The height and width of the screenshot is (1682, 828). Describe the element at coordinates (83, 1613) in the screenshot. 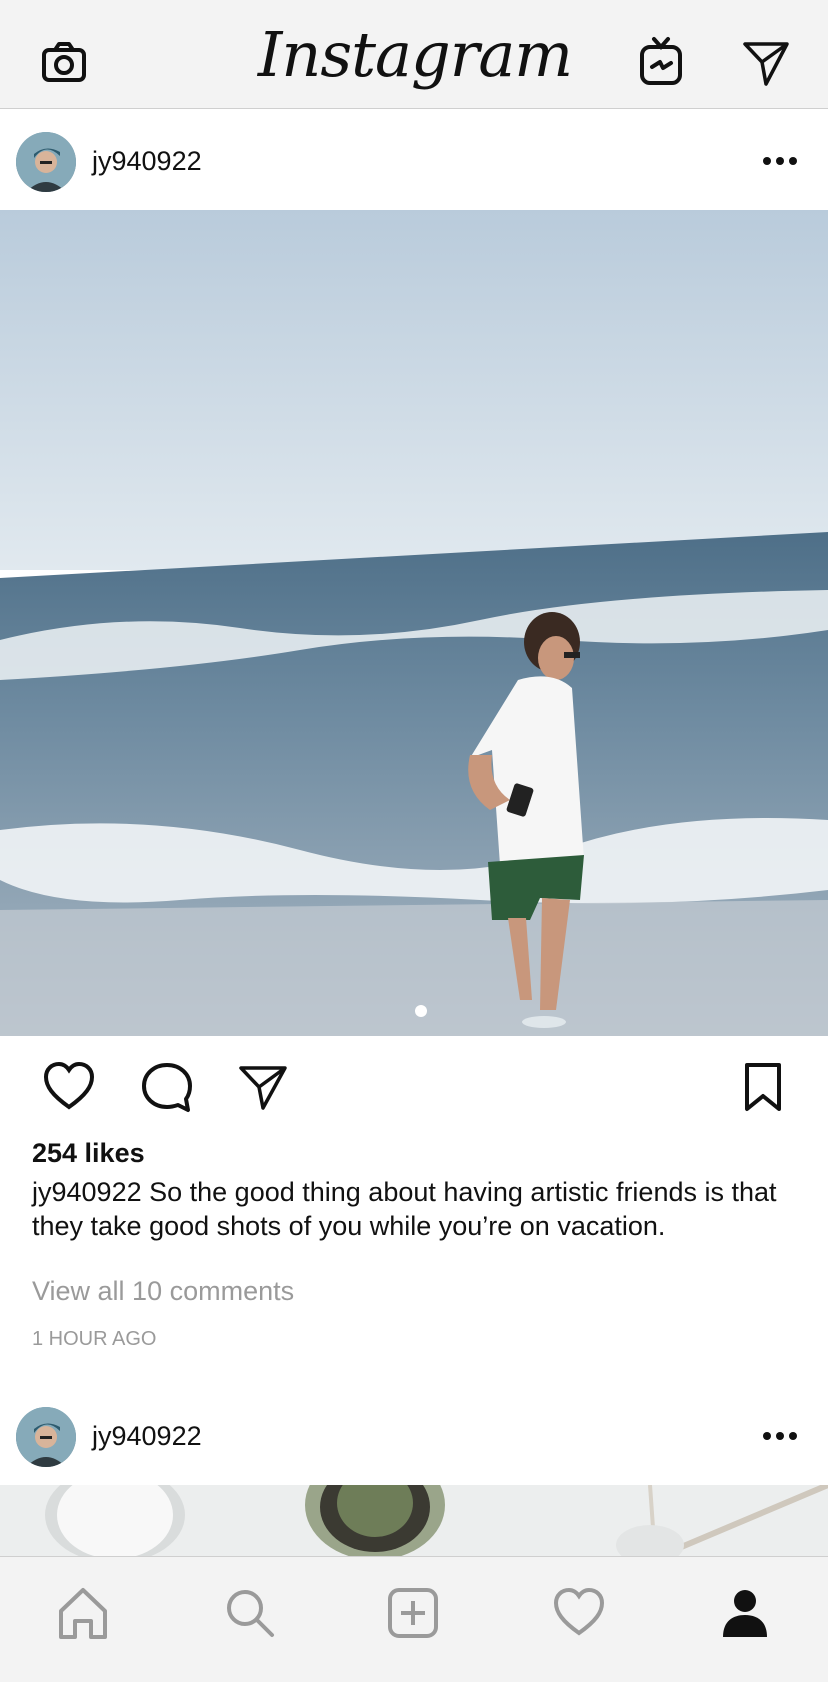

I see `home-icon` at that location.